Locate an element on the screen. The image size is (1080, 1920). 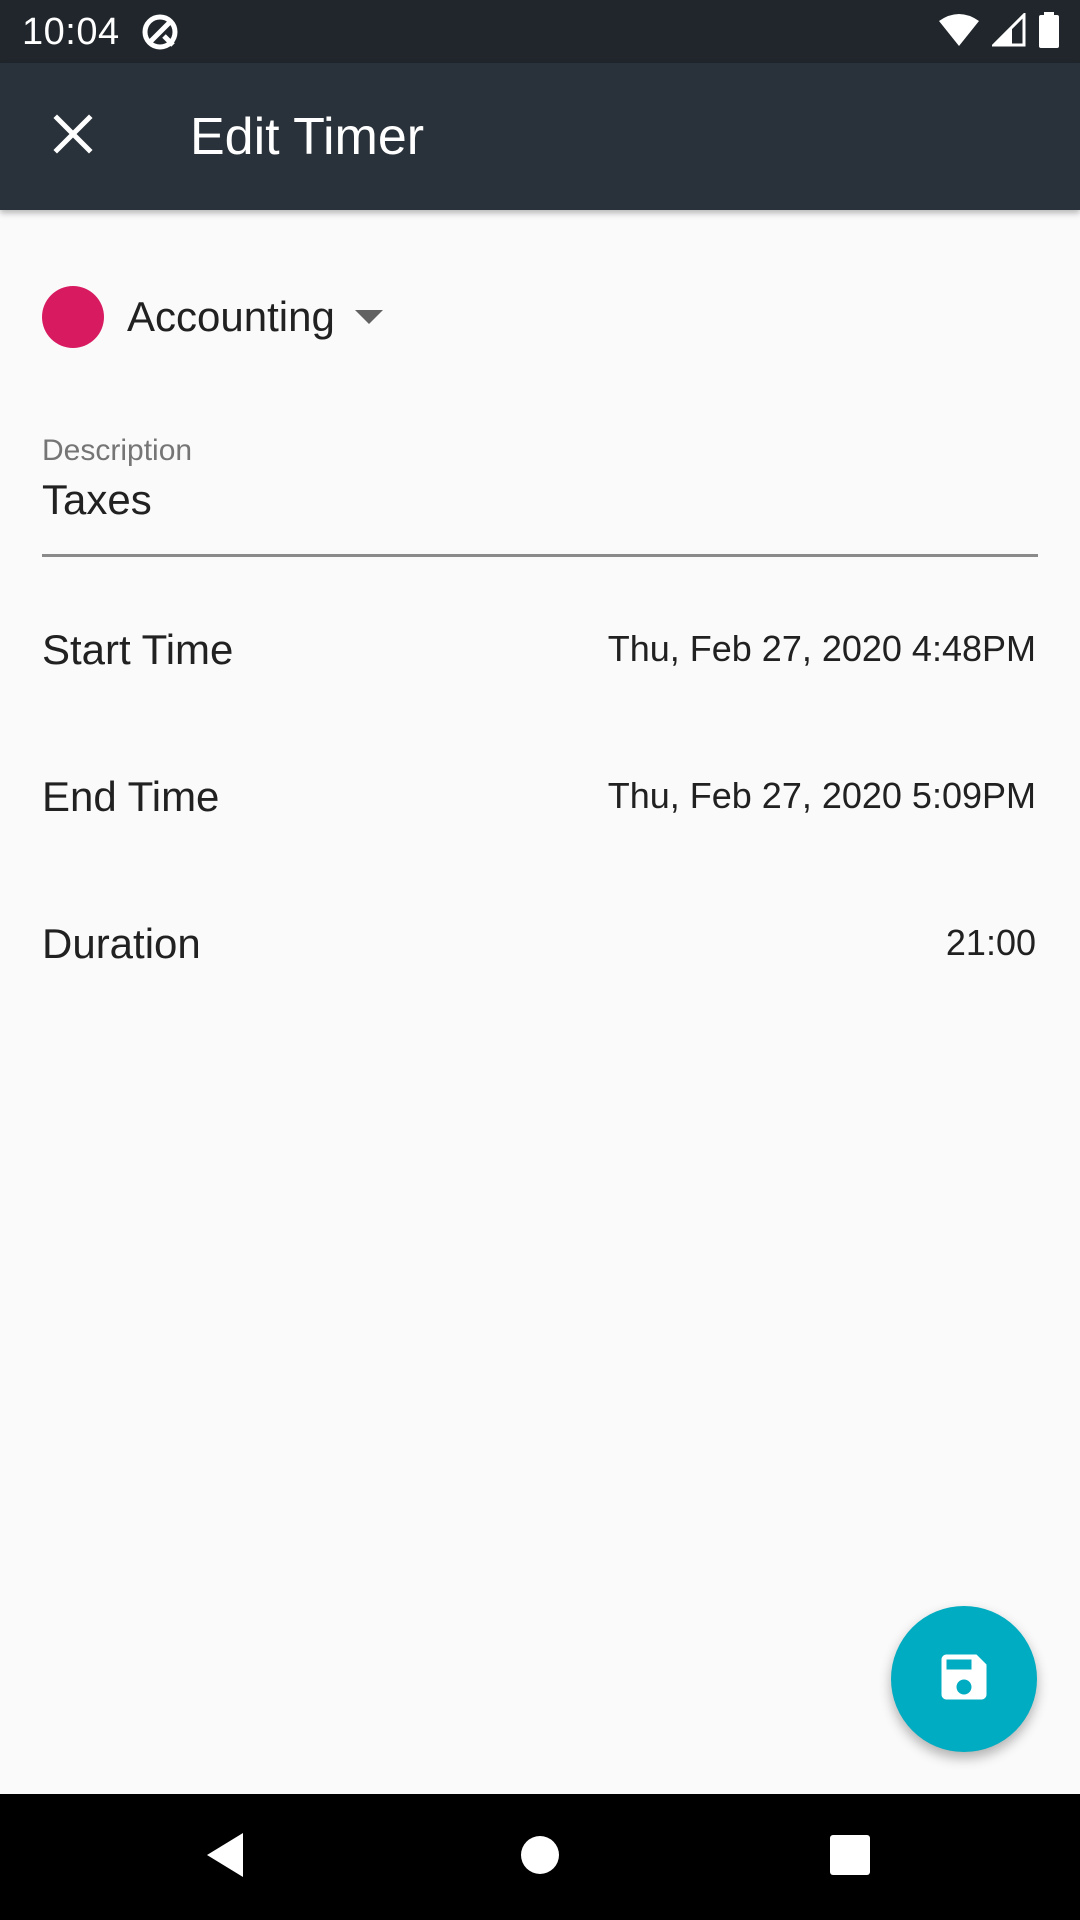
page-title: Edit Timer is located at coordinates (307, 137).